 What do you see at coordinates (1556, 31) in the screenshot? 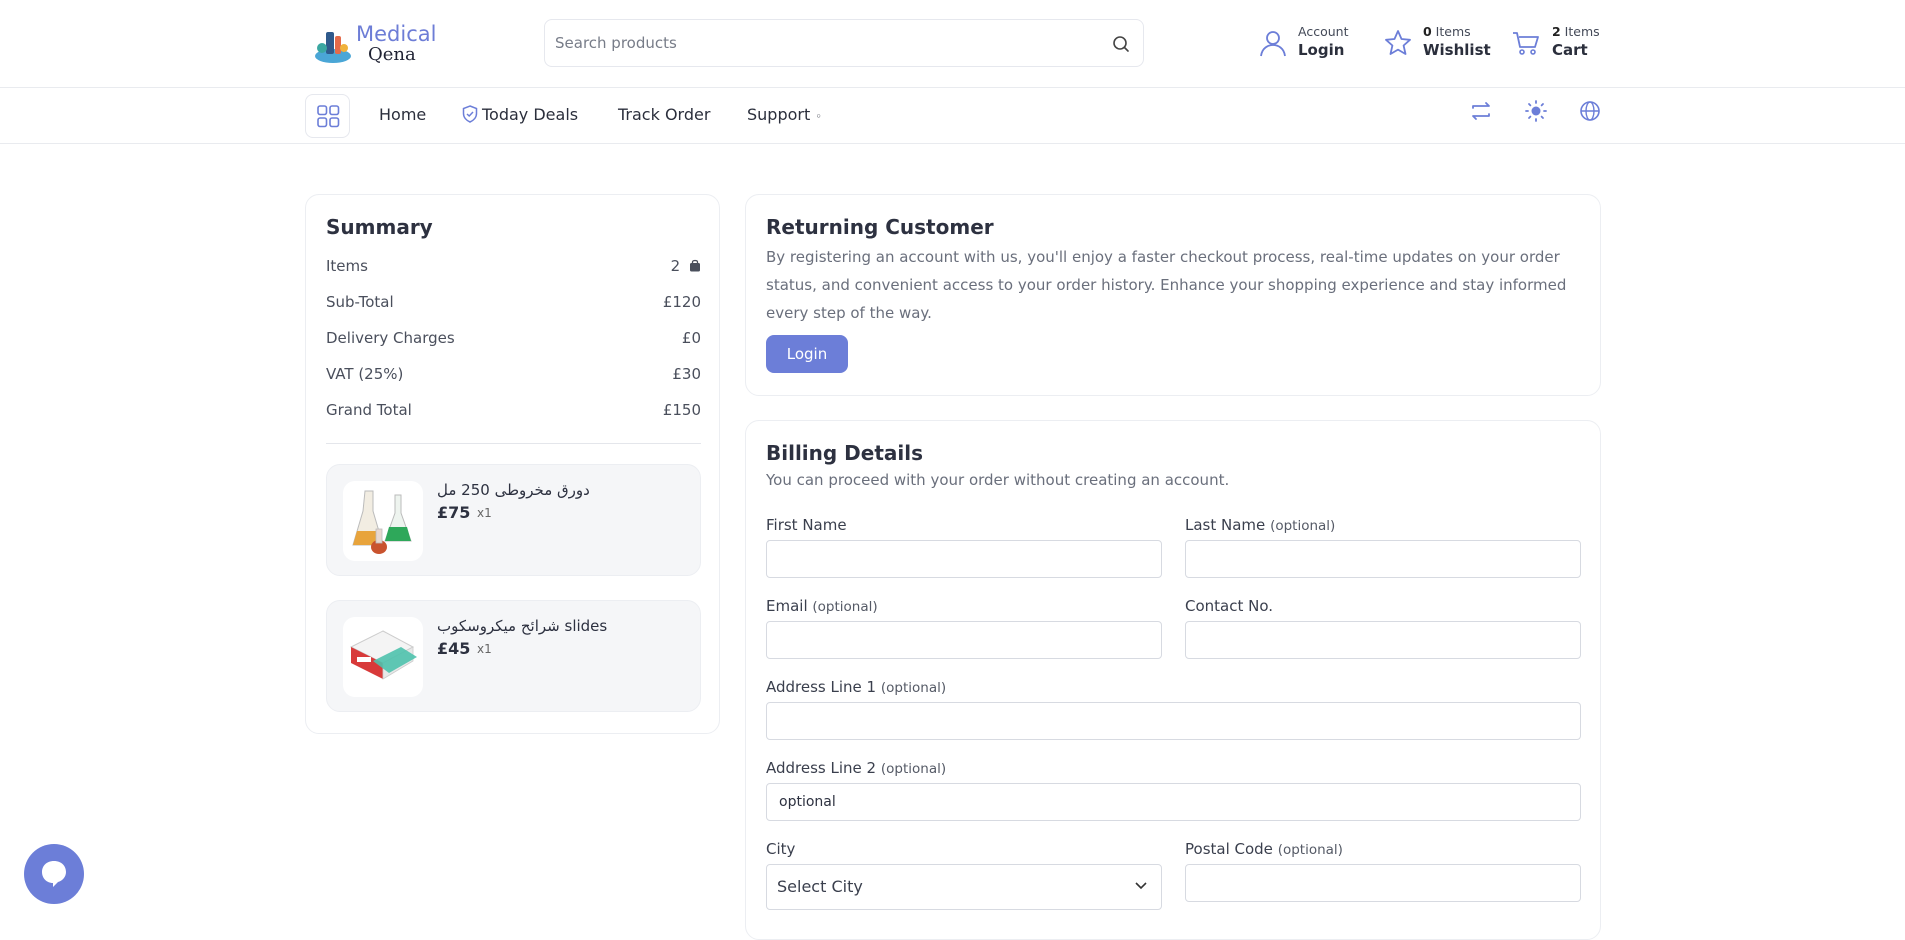
I see `cart-count: 2` at bounding box center [1556, 31].